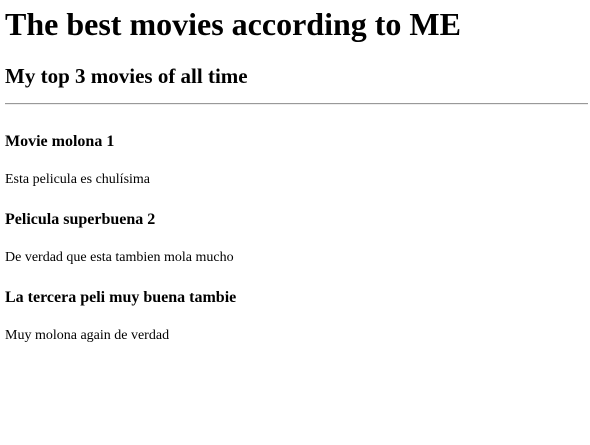 This screenshot has width=590, height=445. Describe the element at coordinates (60, 141) in the screenshot. I see `movie-title: Movie molona 1` at that location.